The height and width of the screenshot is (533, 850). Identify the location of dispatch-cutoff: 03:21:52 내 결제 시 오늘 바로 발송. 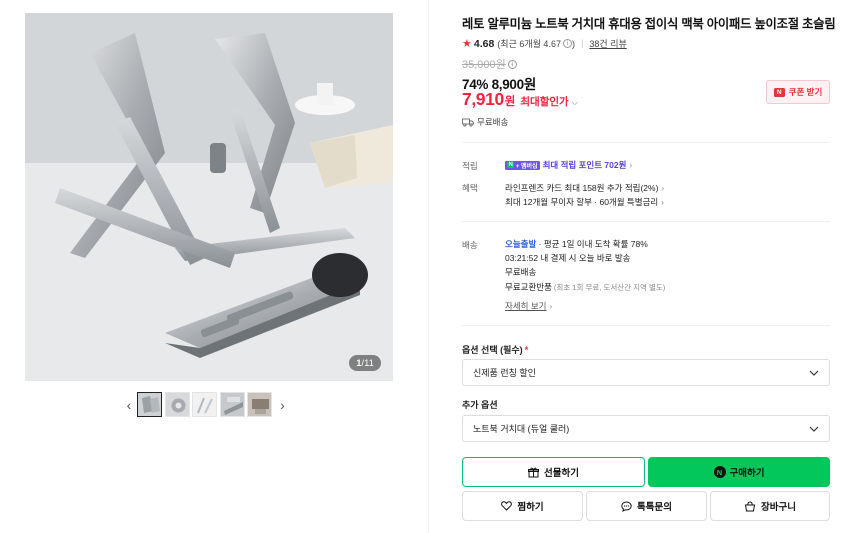
(568, 258).